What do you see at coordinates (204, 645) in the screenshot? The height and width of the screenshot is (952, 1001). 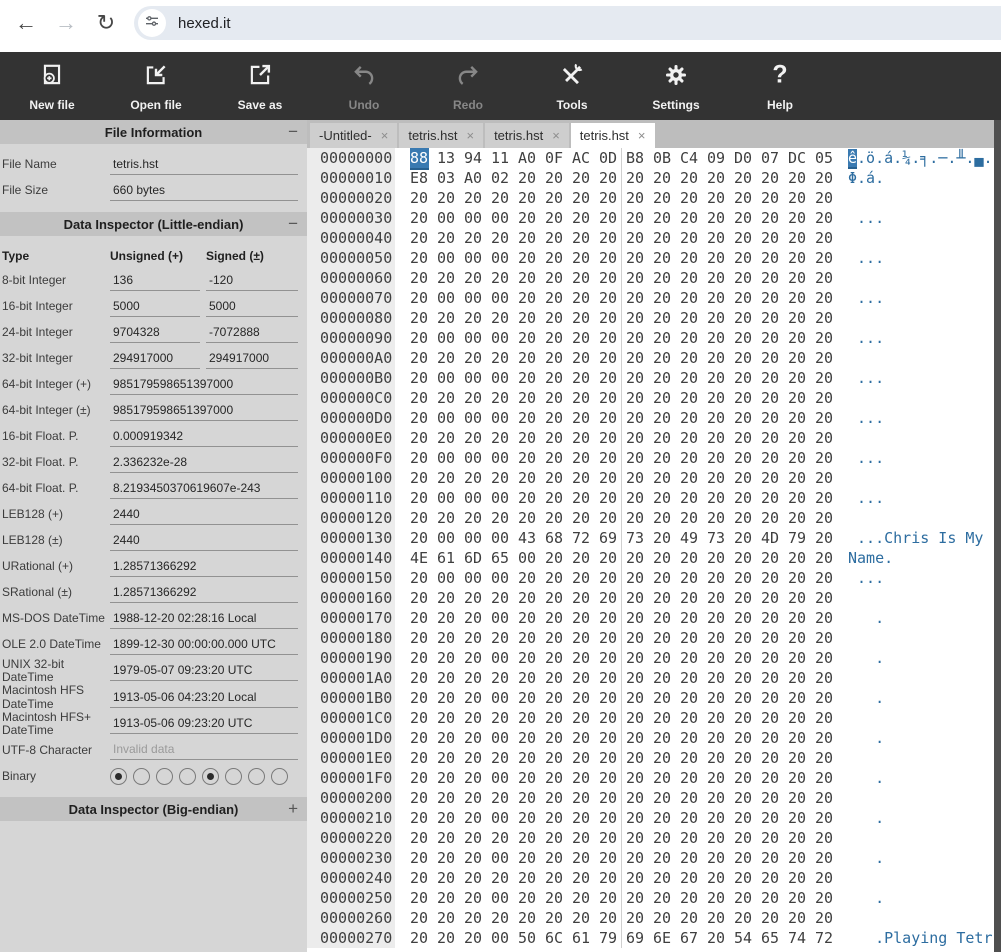 I see `inspector-value: 1899-12-30 00:00:00.000 UTC` at bounding box center [204, 645].